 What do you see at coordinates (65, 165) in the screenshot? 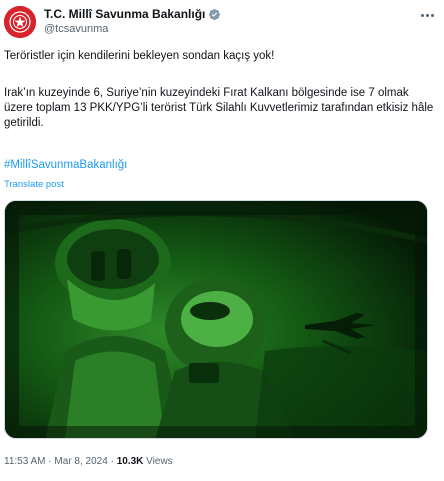
I see `hashtag-link: #MillîSavunmaBakanlığı` at bounding box center [65, 165].